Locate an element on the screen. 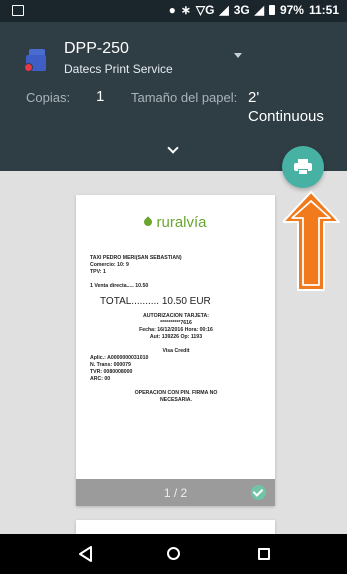 This screenshot has width=347, height=574. paper-size-select: 2' Continuous is located at coordinates (288, 107).